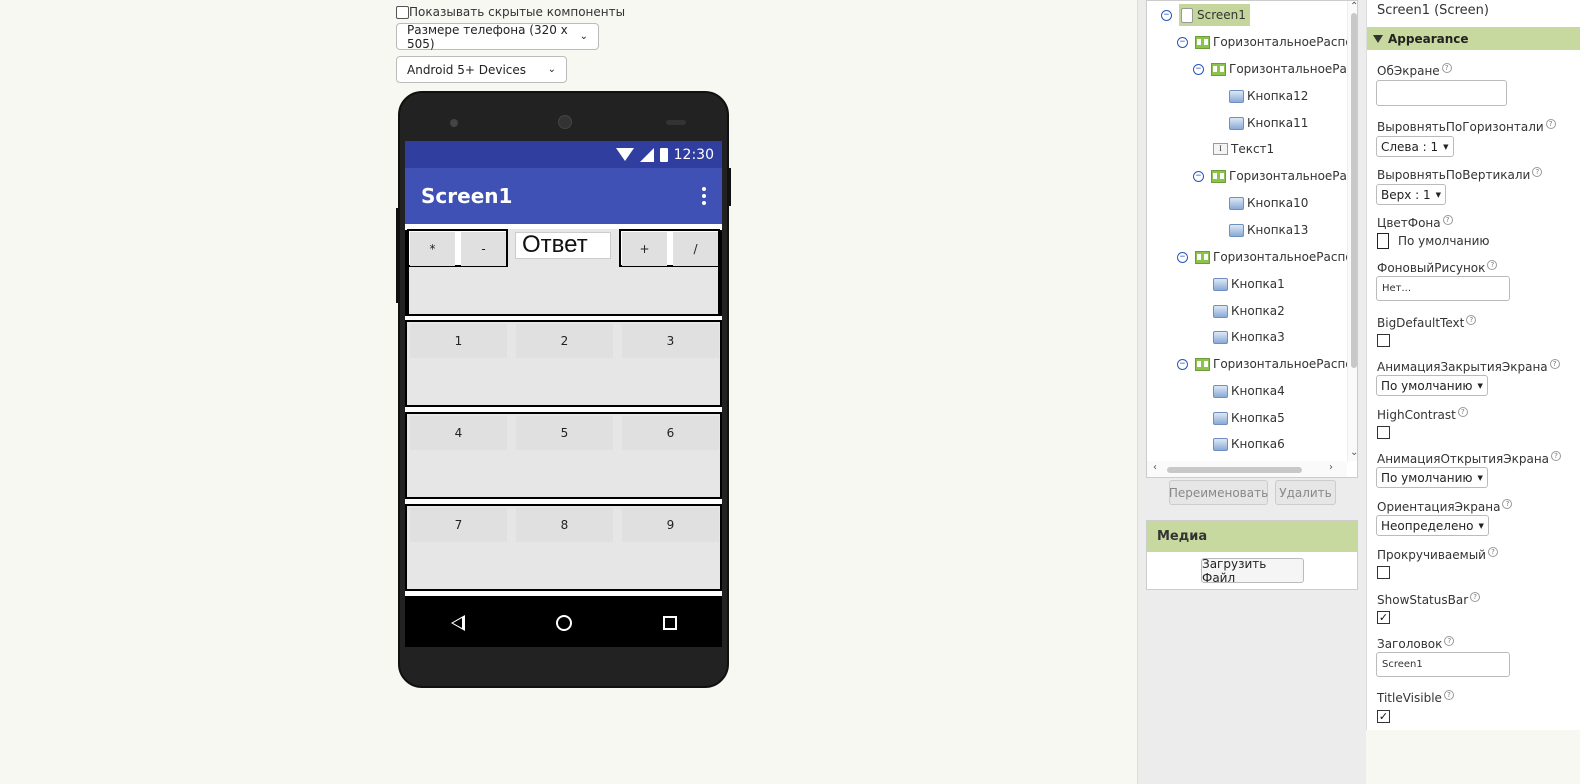  What do you see at coordinates (1411, 194) in the screenshot?
I see `align-vertical-dropdown: Верх : 1 ▼` at bounding box center [1411, 194].